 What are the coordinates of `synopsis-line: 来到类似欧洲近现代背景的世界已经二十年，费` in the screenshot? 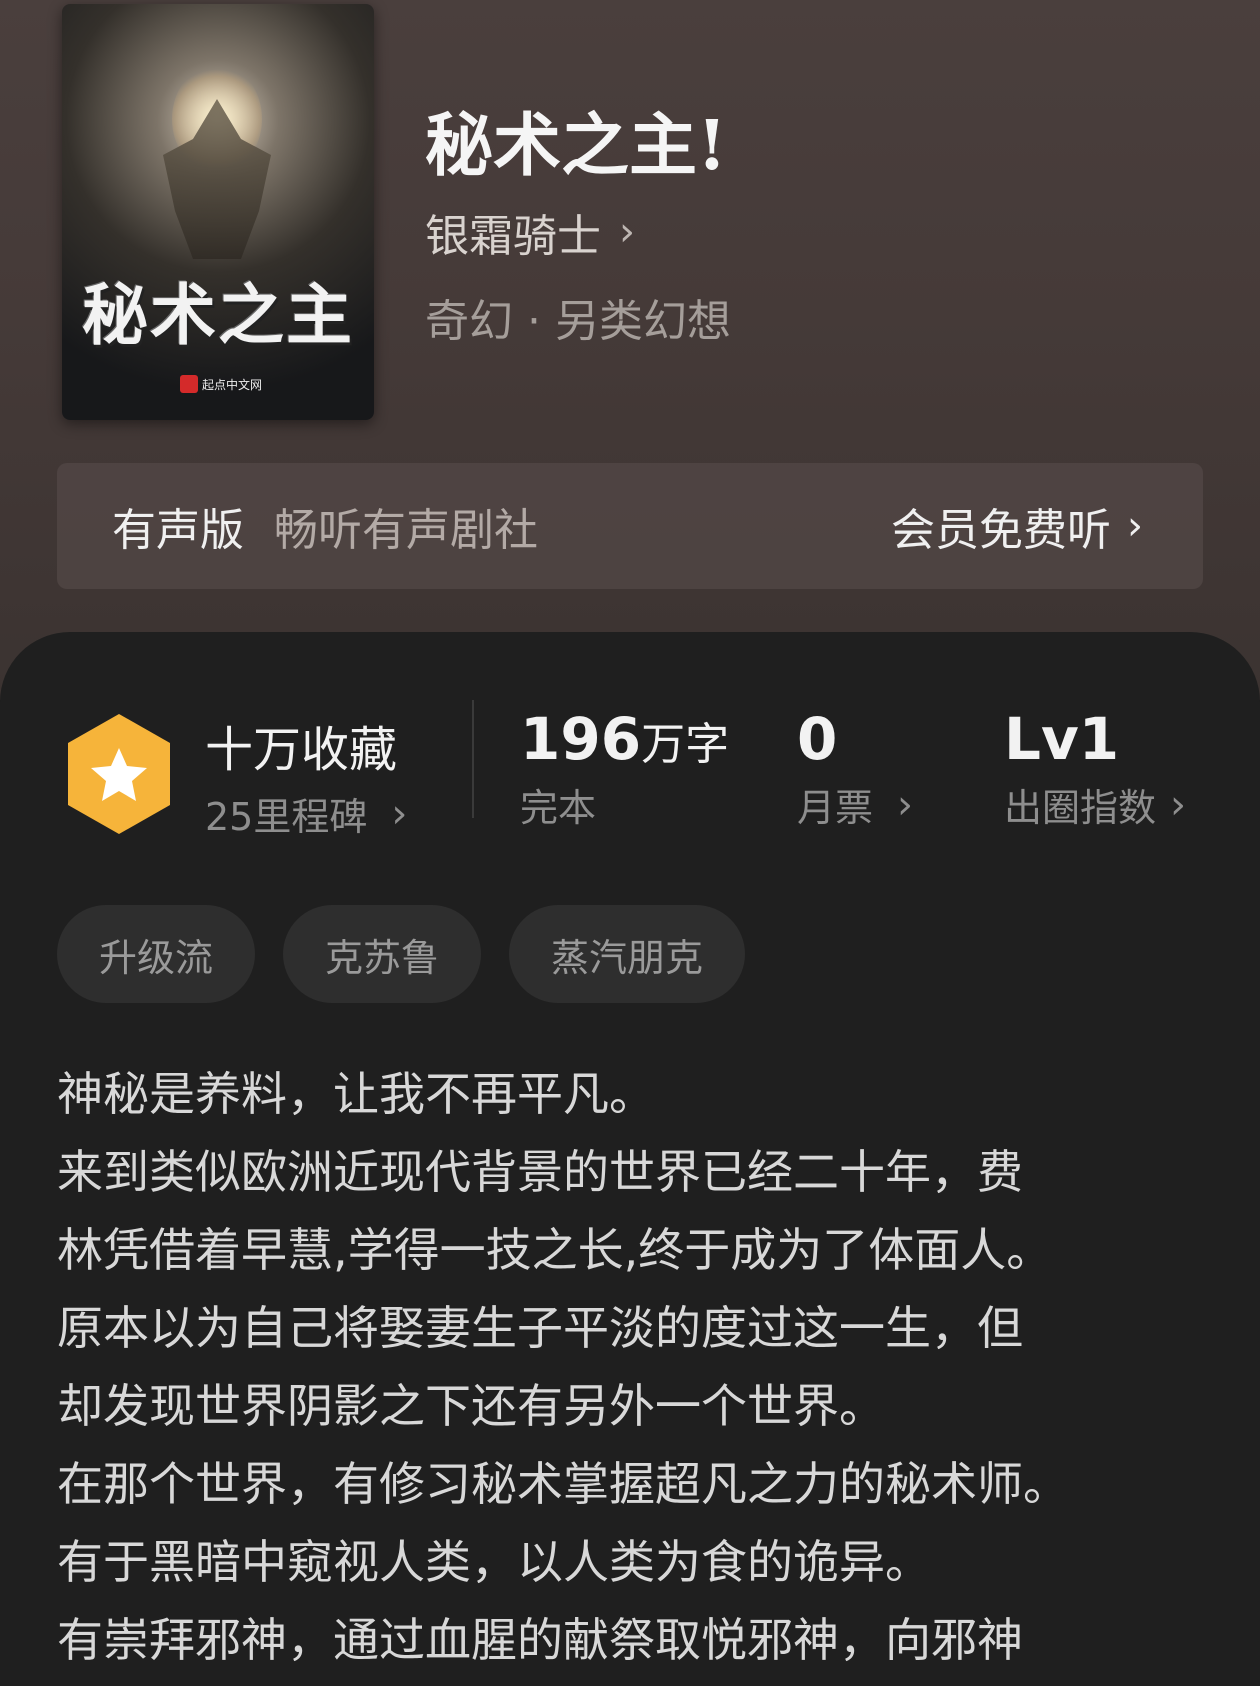 It's located at (540, 1172).